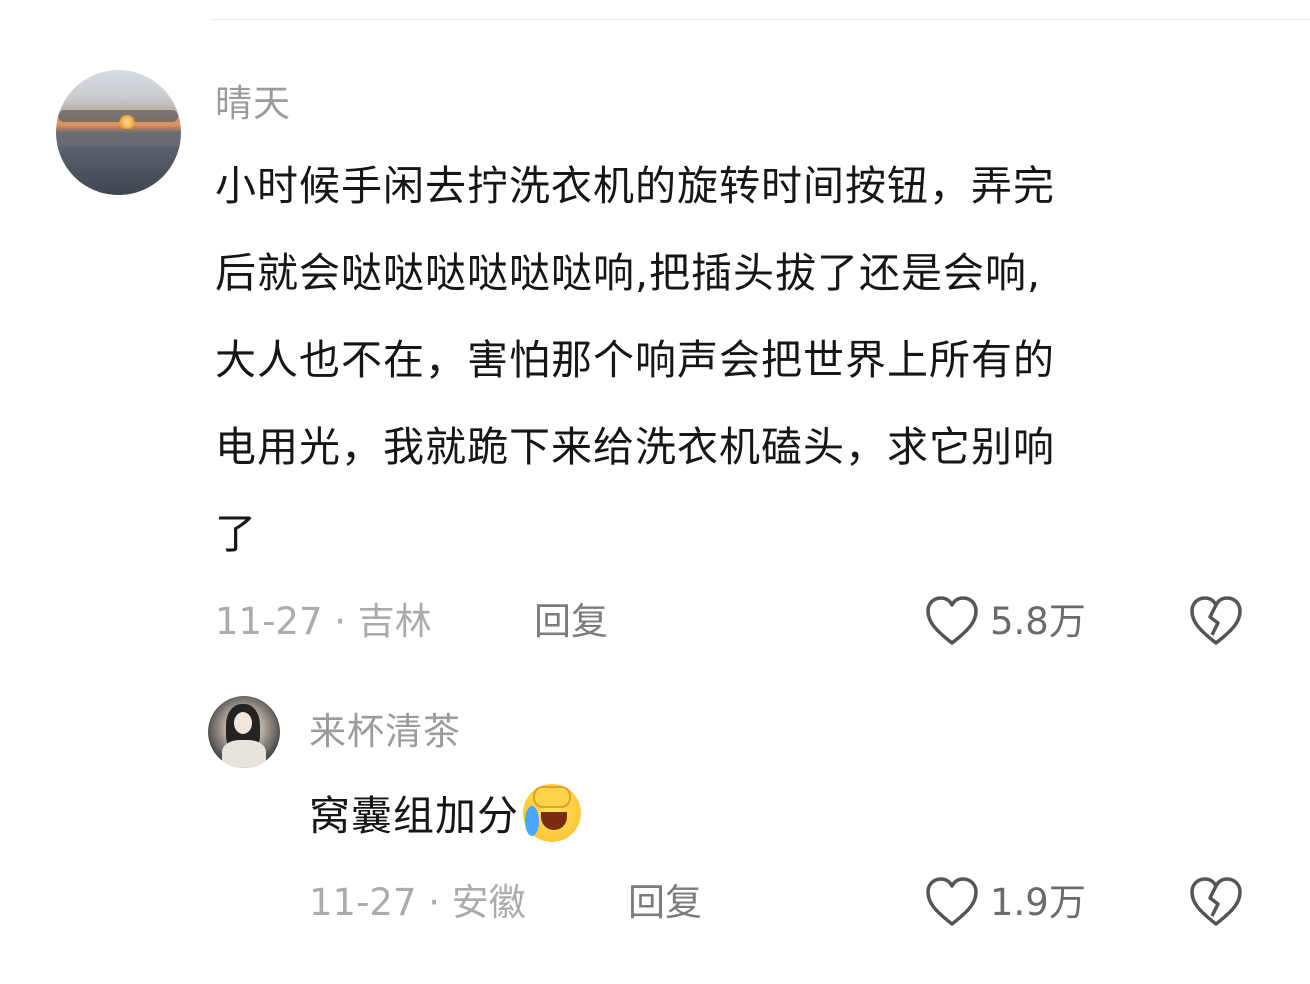 The image size is (1310, 984). What do you see at coordinates (236, 534) in the screenshot?
I see `comment-line: 了` at bounding box center [236, 534].